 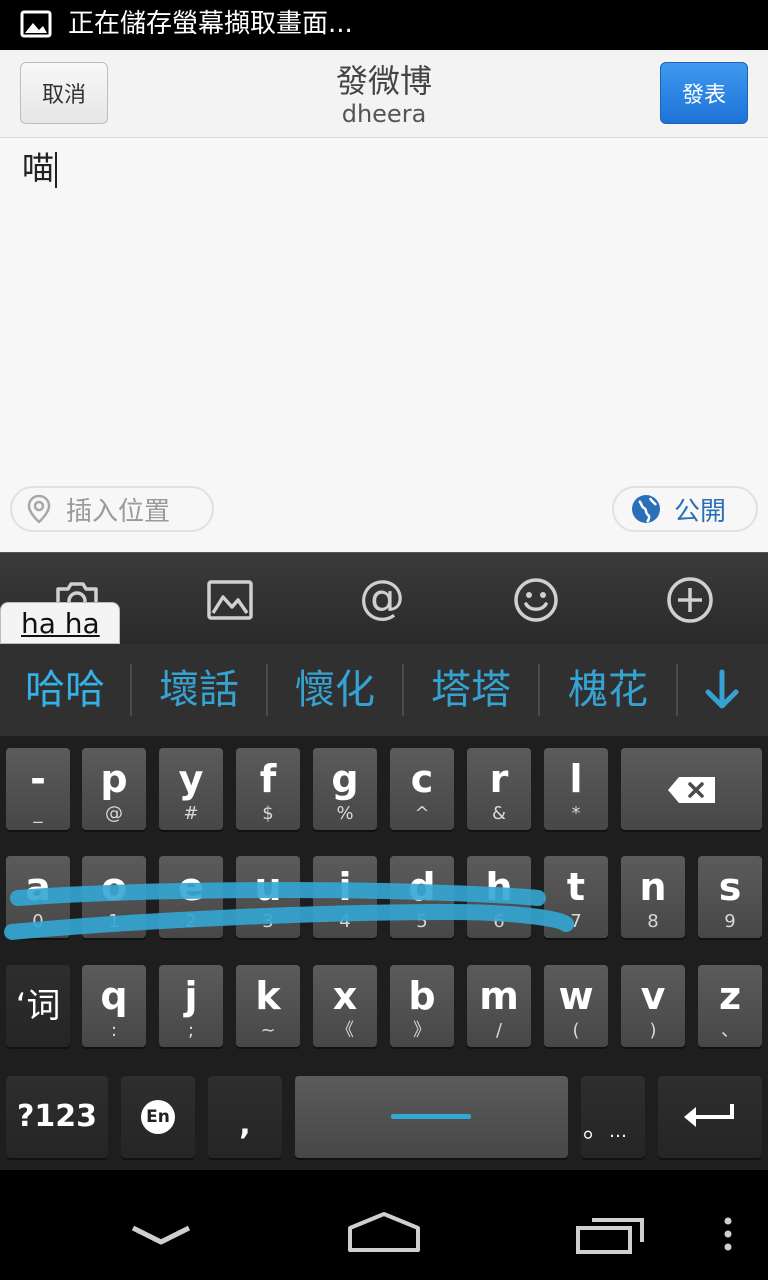 I want to click on key: h6, so click(x=499, y=897).